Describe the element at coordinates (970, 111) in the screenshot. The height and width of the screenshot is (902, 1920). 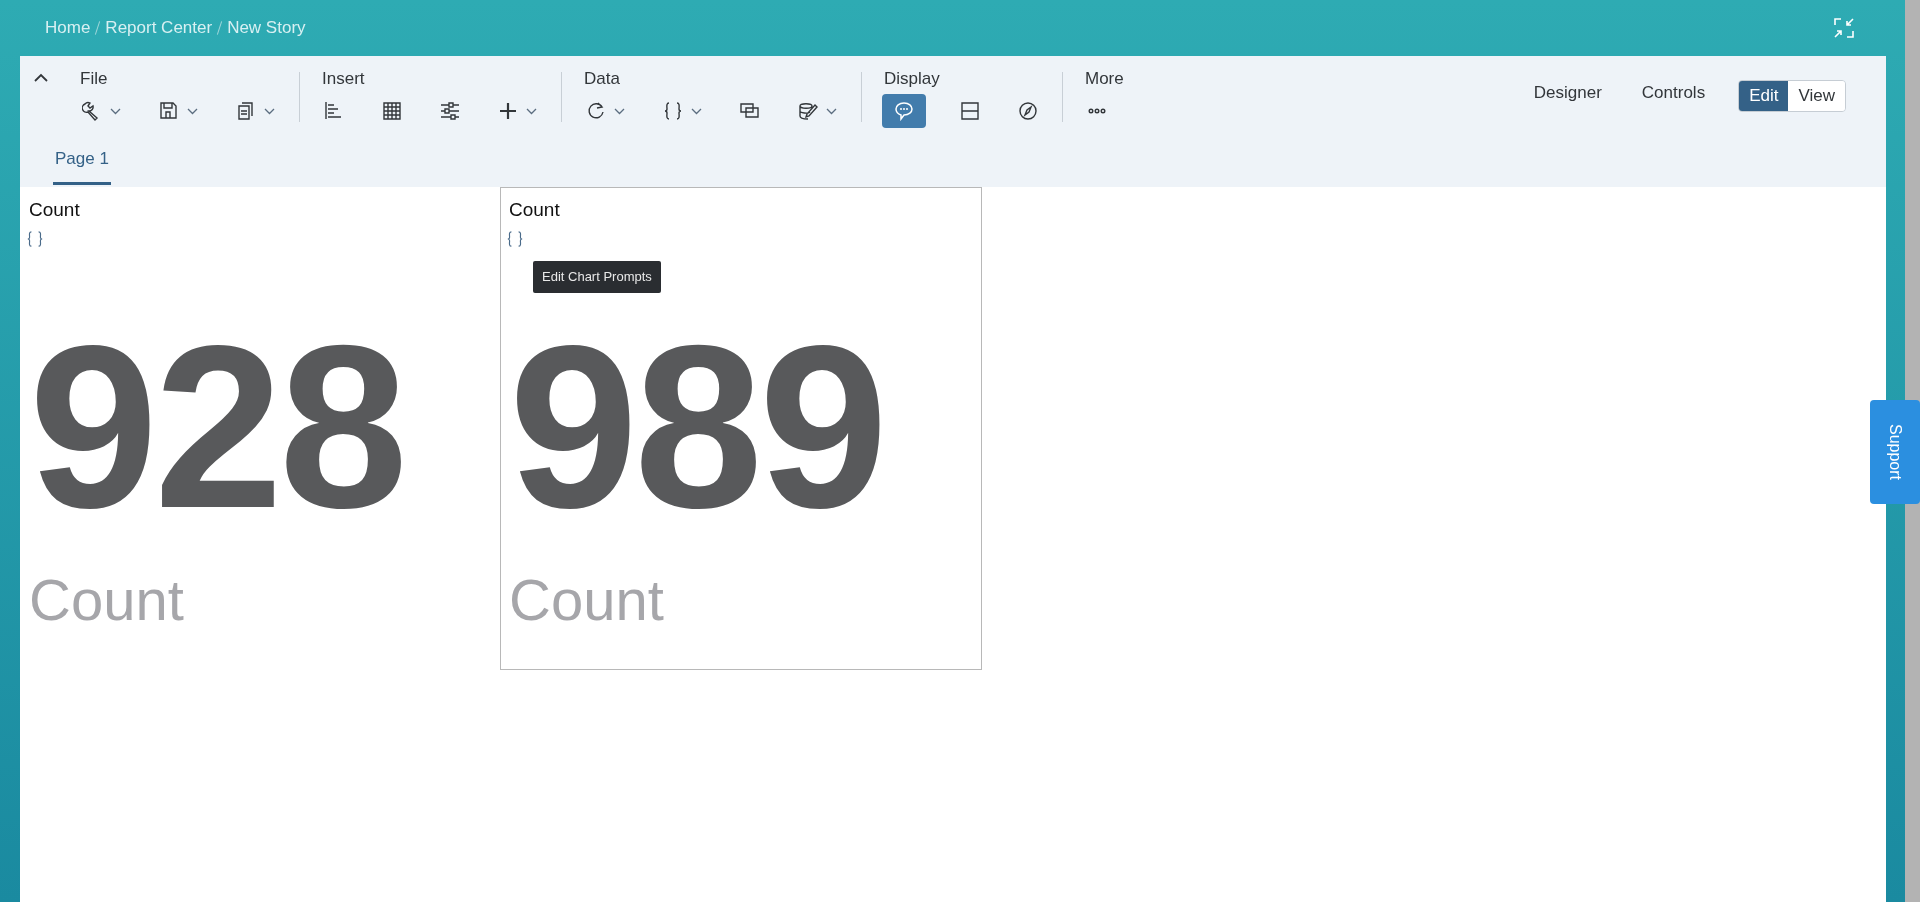
I see `split-view-icon` at that location.